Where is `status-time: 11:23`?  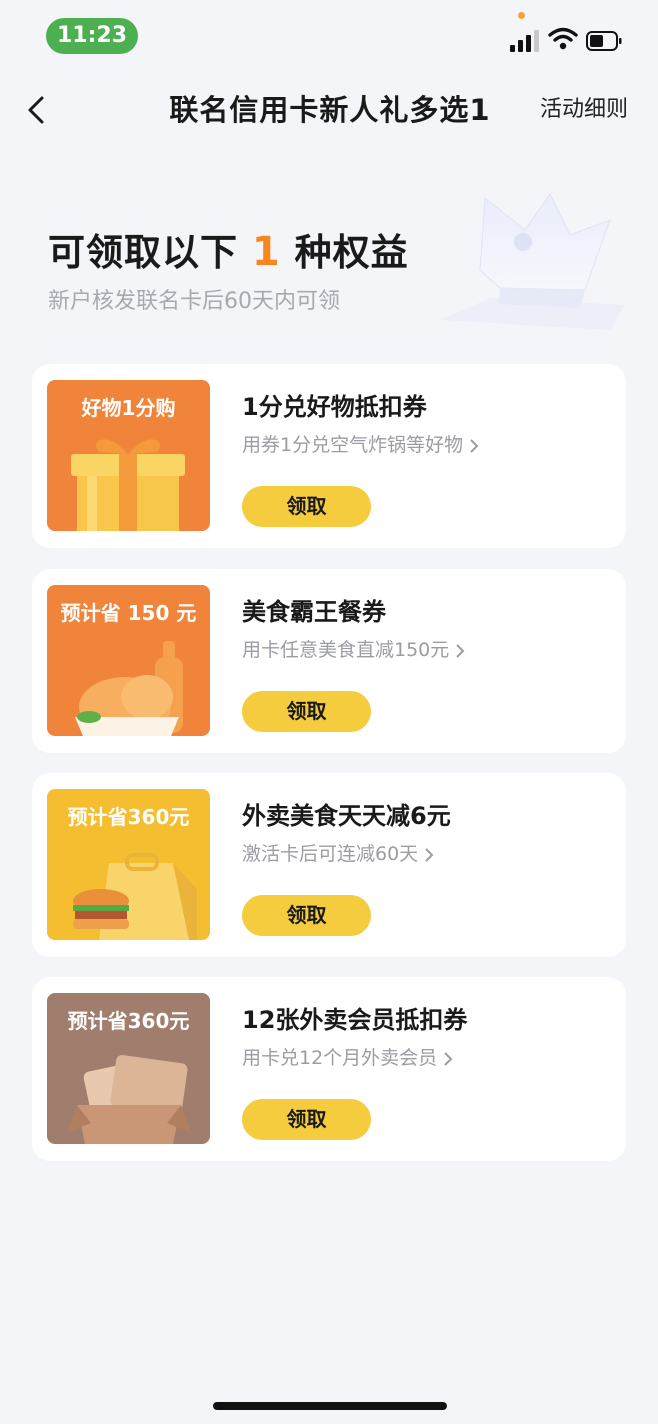
status-time: 11:23 is located at coordinates (92, 36).